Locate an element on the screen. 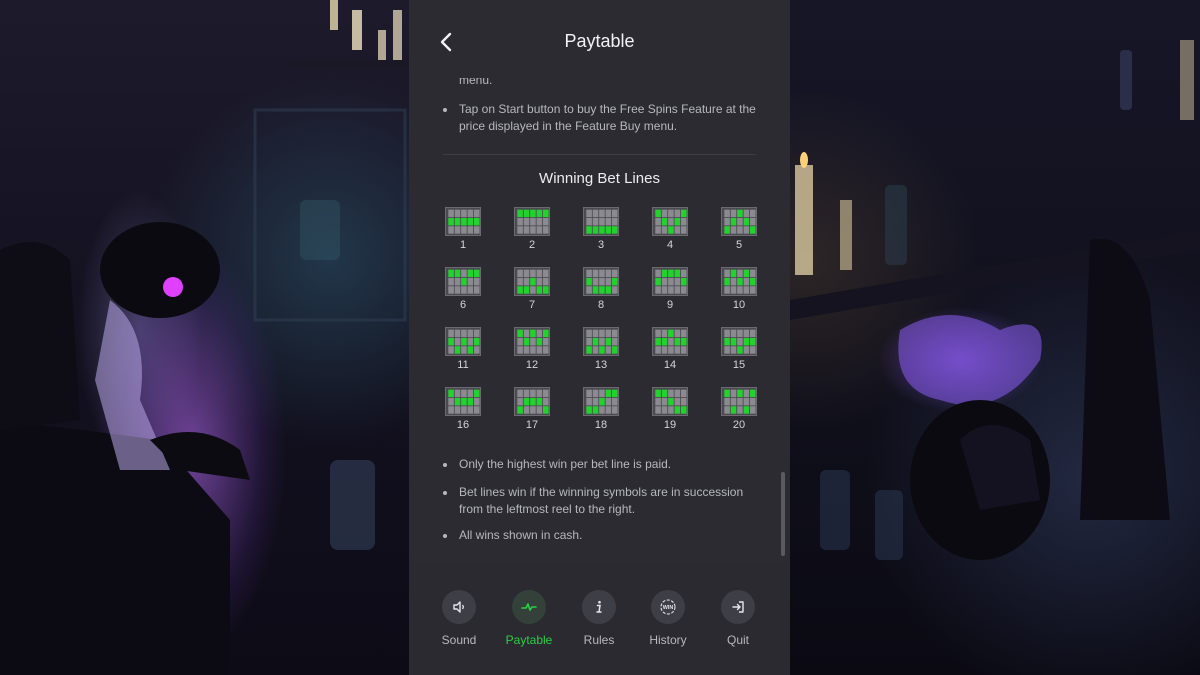 The height and width of the screenshot is (675, 1200). bet-line-number: 17 is located at coordinates (532, 425).